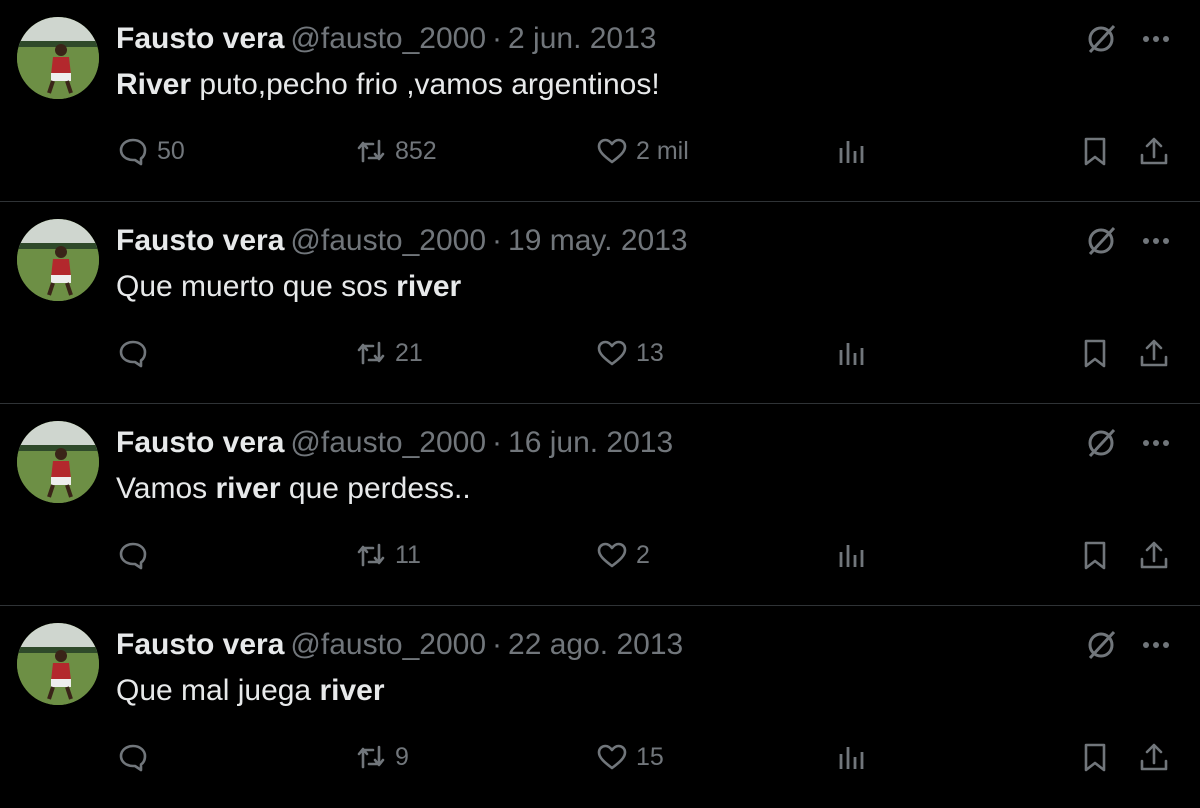 The height and width of the screenshot is (808, 1200). Describe the element at coordinates (402, 756) in the screenshot. I see `retweet-count: 9` at that location.